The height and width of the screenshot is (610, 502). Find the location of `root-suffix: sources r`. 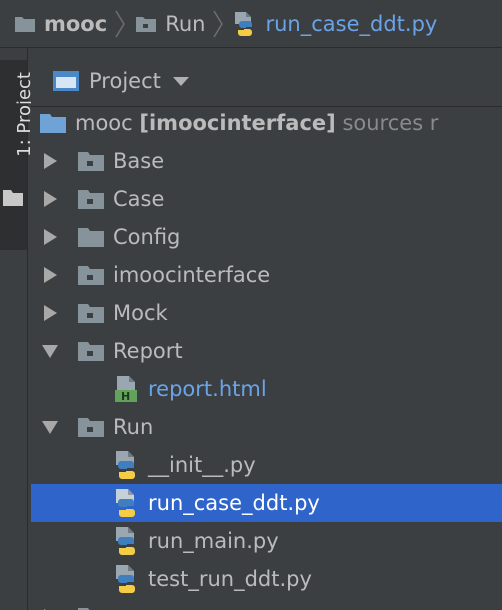

root-suffix: sources r is located at coordinates (390, 123).